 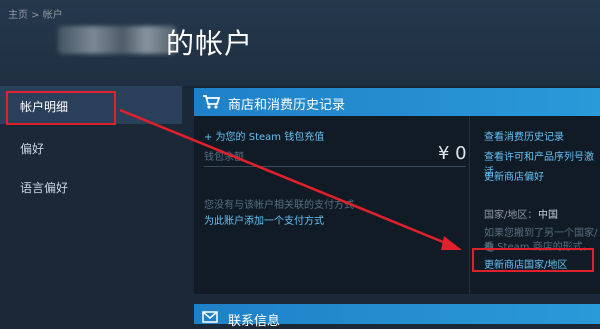 What do you see at coordinates (264, 135) in the screenshot?
I see `add-funds-link: + 为您的 Steam 钱包充值` at bounding box center [264, 135].